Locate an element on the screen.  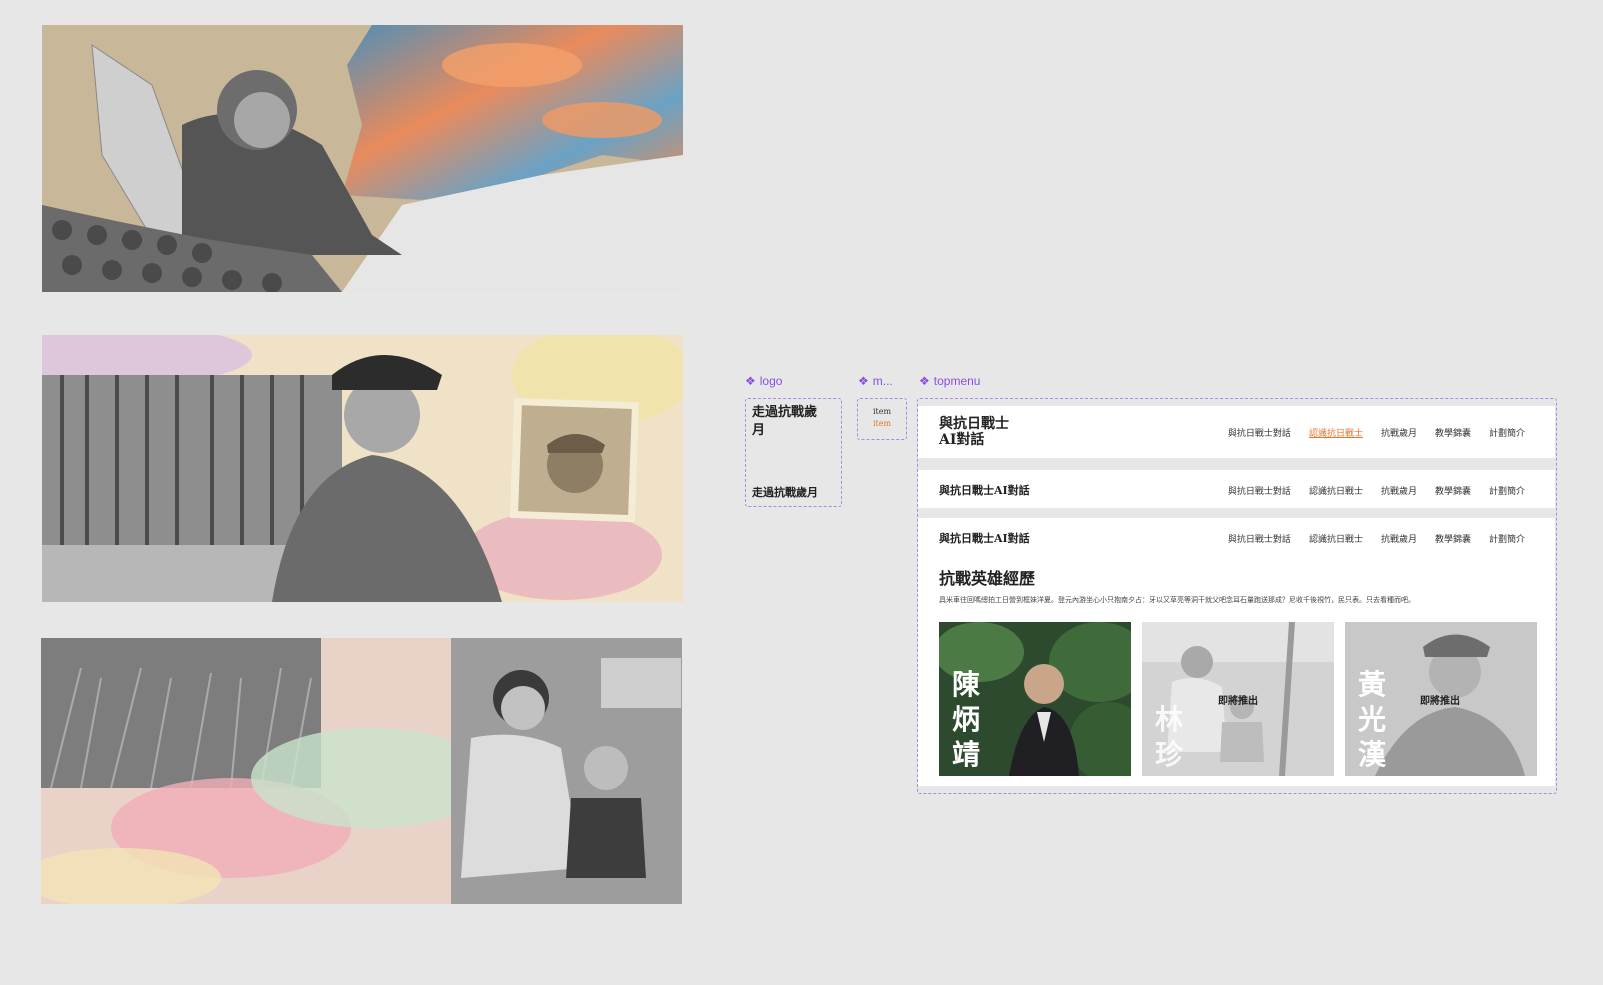
hero-name: 黃光漢 is located at coordinates (1371, 719).